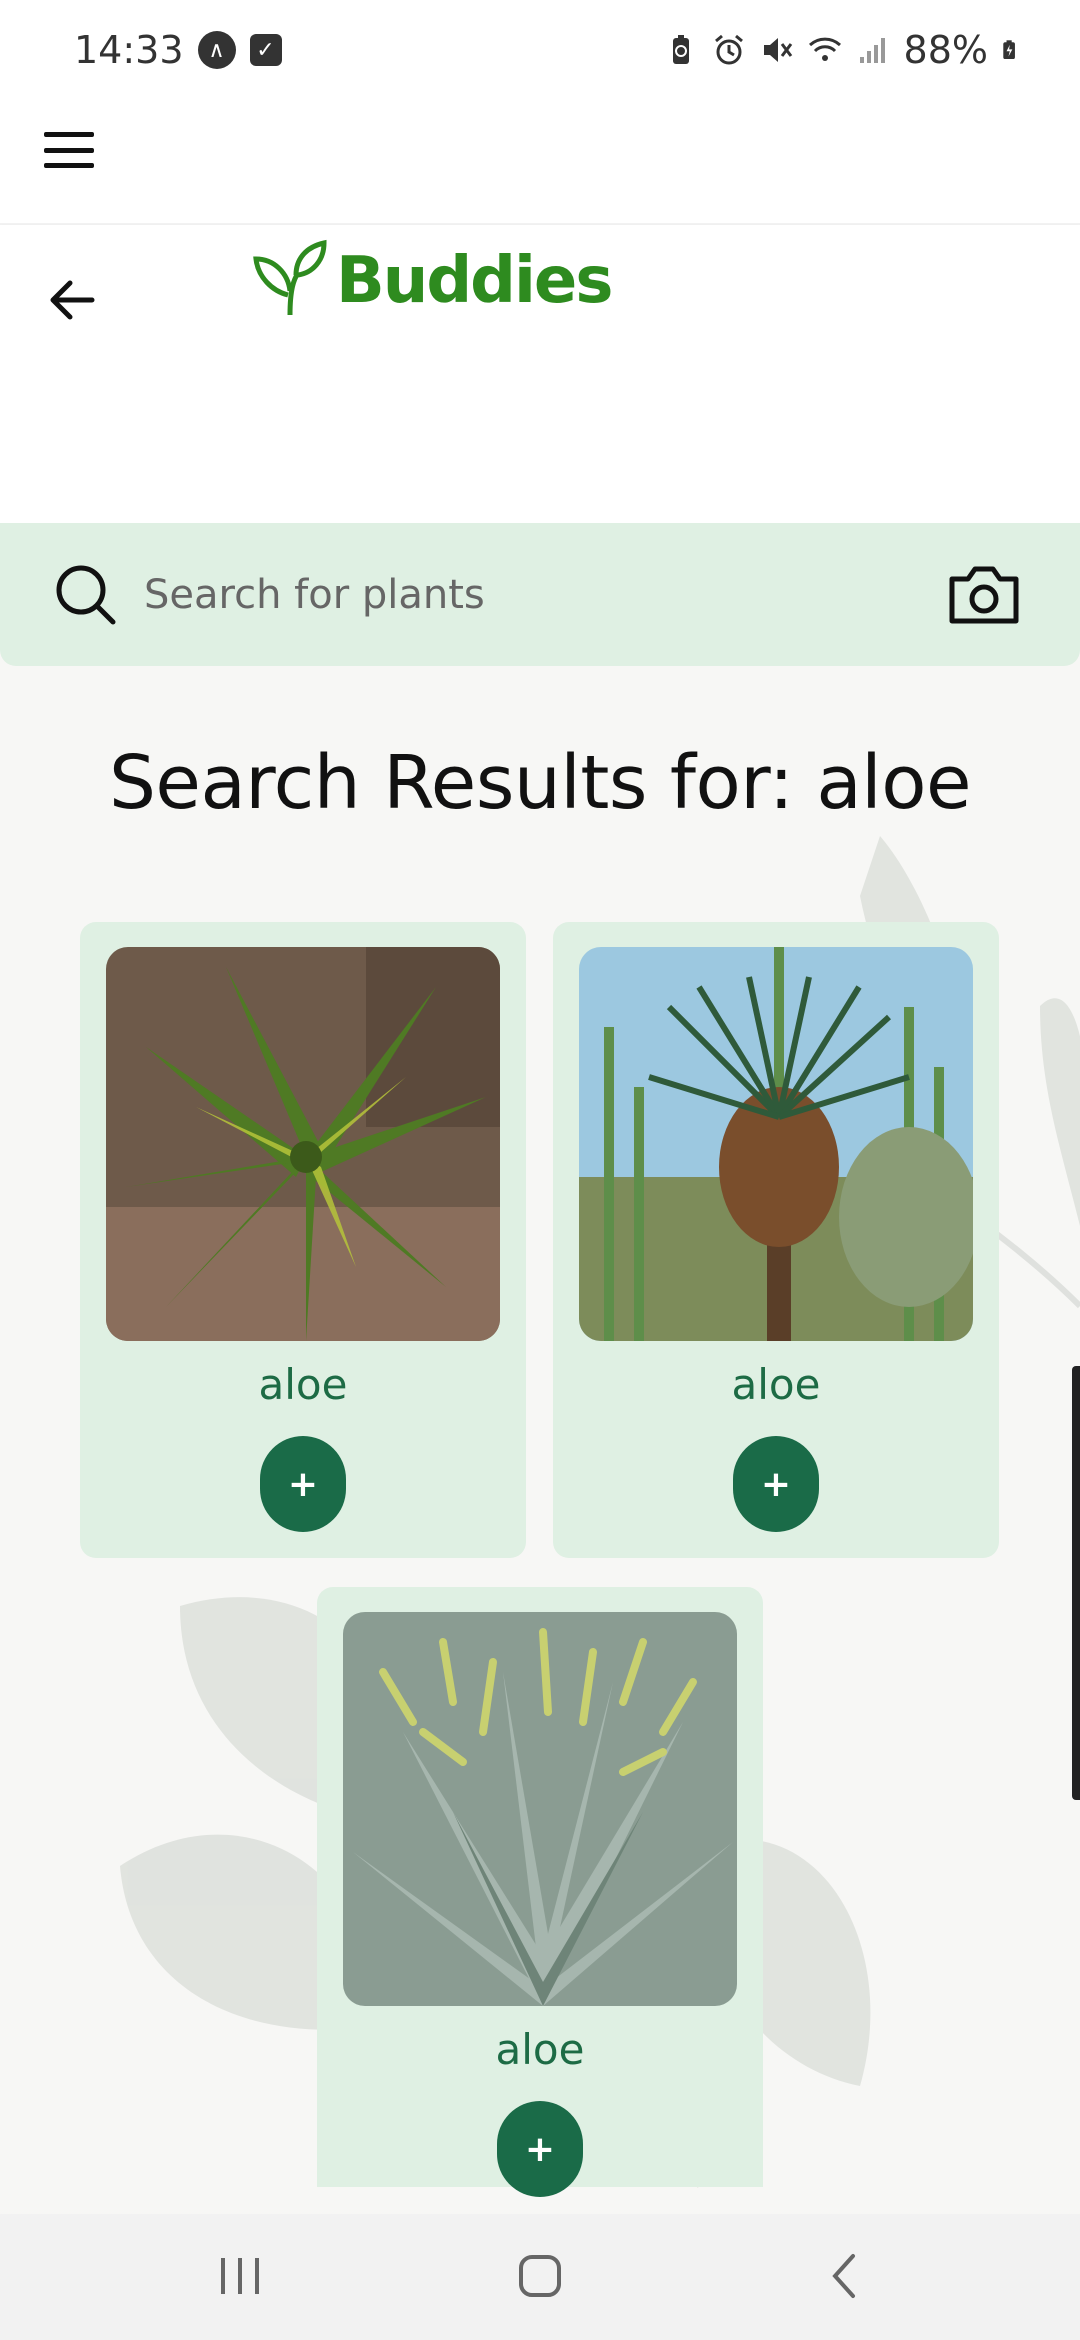 This screenshot has width=1080, height=2340. I want to click on assistant-icon: ∧, so click(216, 50).